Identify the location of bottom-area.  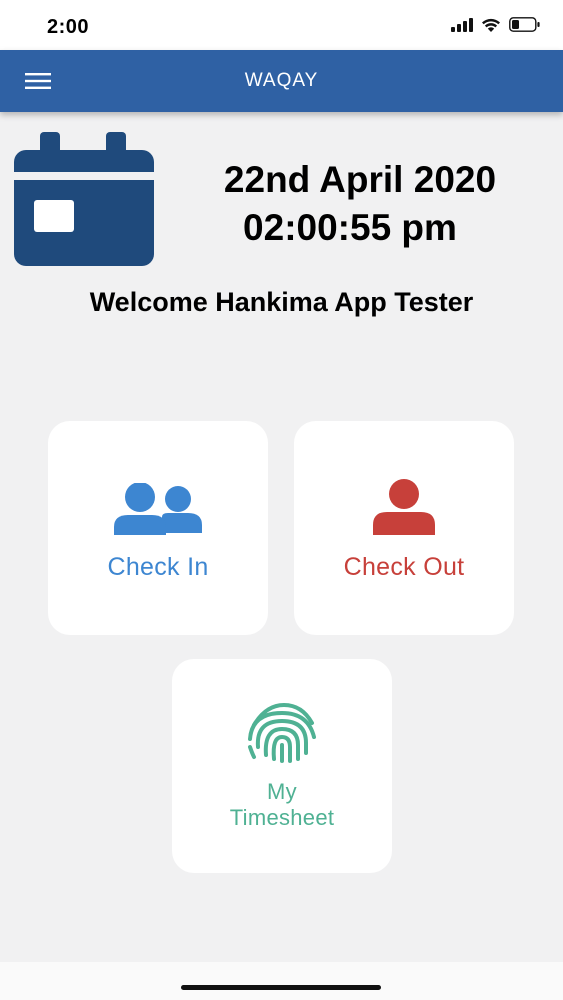
(281, 981).